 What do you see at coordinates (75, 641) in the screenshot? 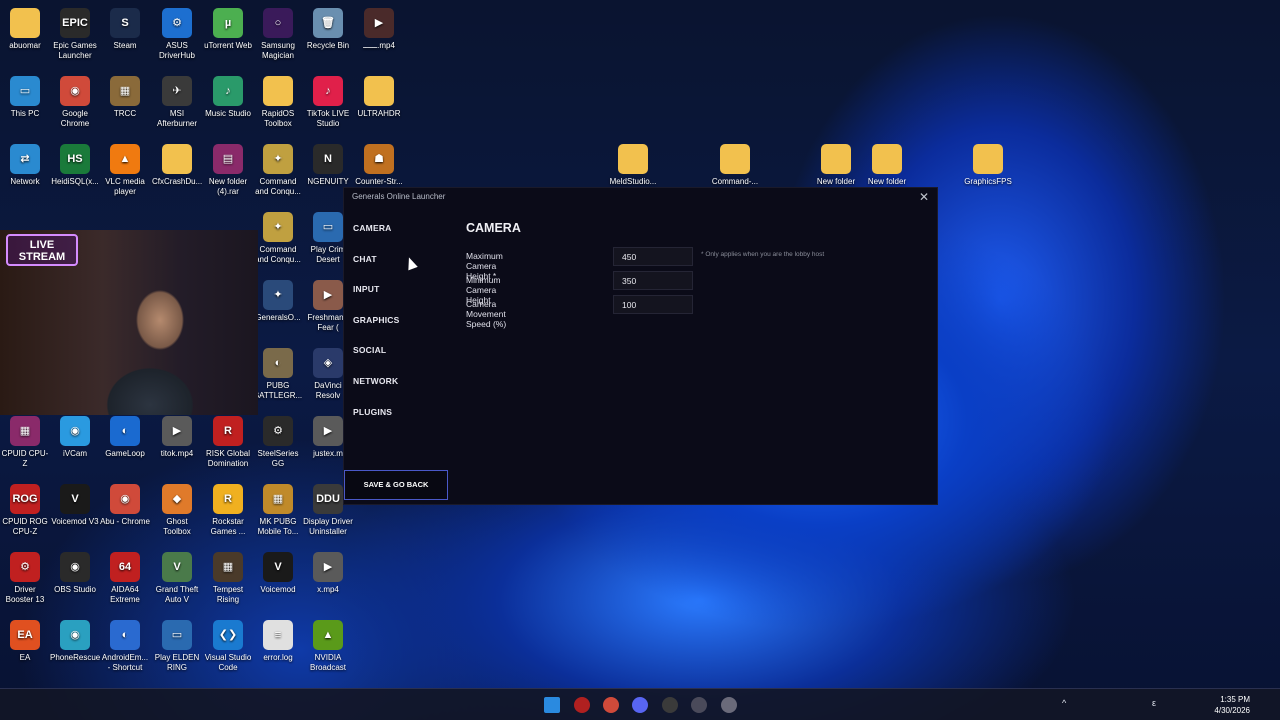
I see `desktop-icon: ◉ PhoneRescue` at bounding box center [75, 641].